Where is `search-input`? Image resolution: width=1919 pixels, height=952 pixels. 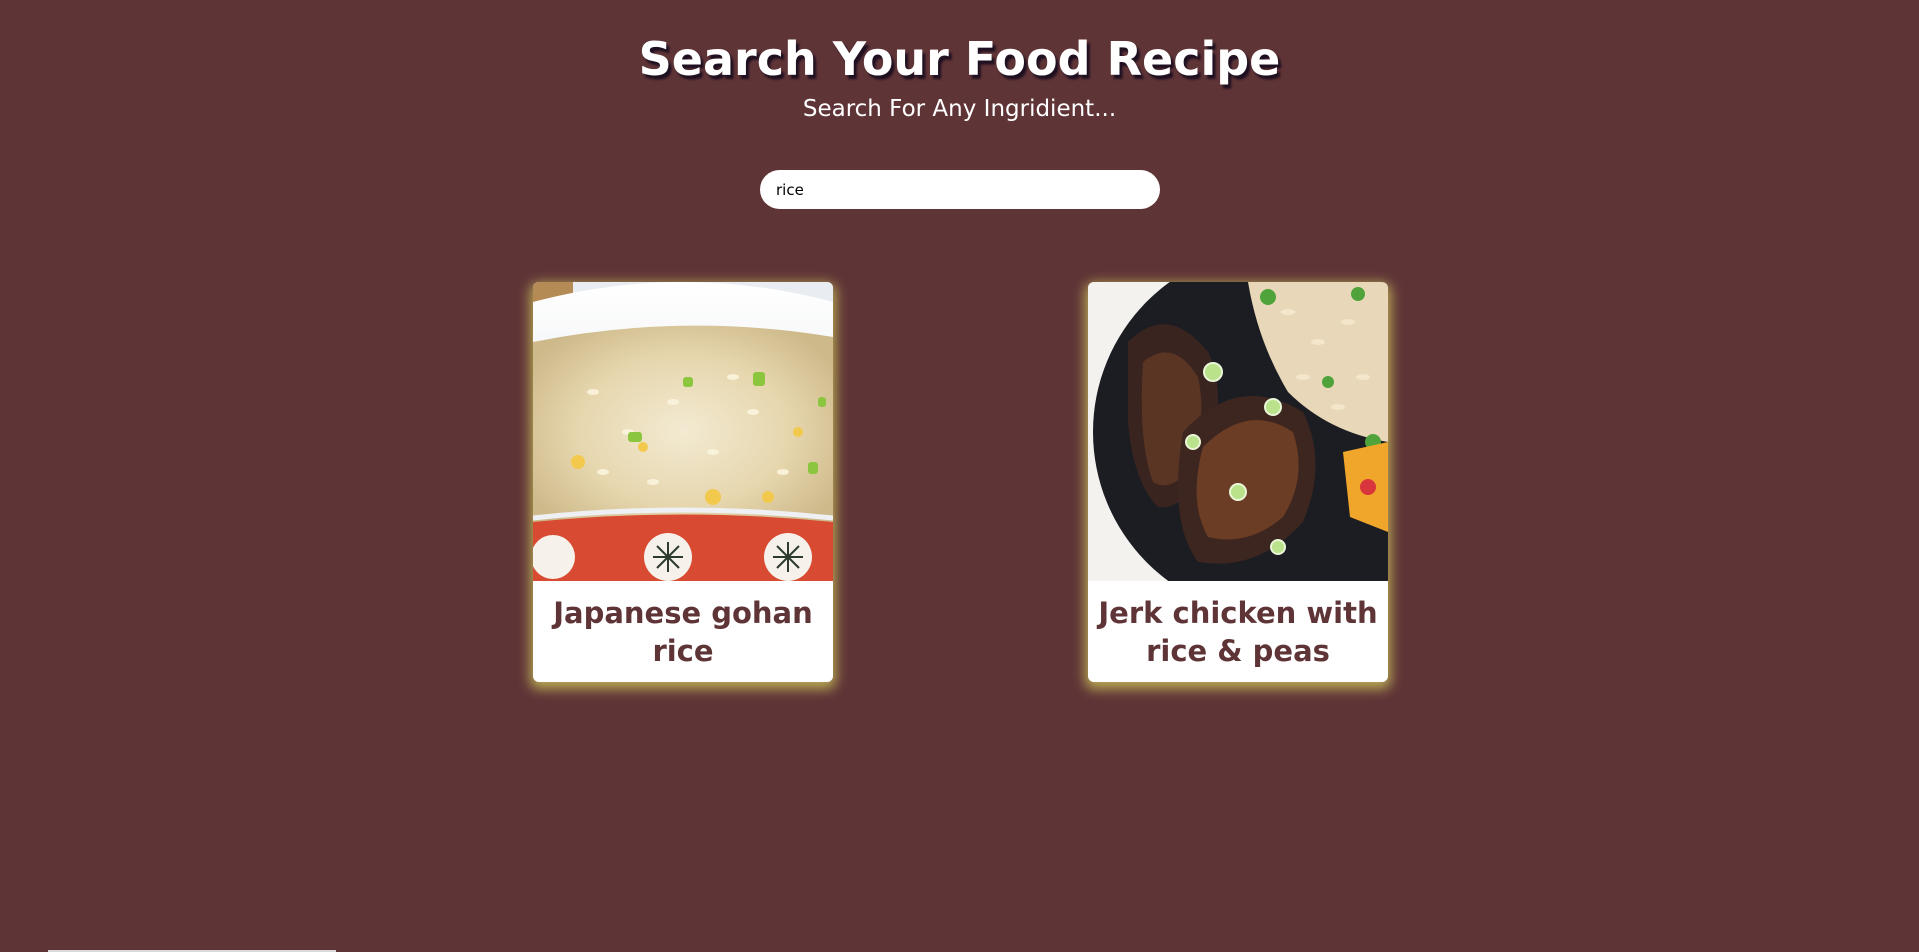
search-input is located at coordinates (960, 189).